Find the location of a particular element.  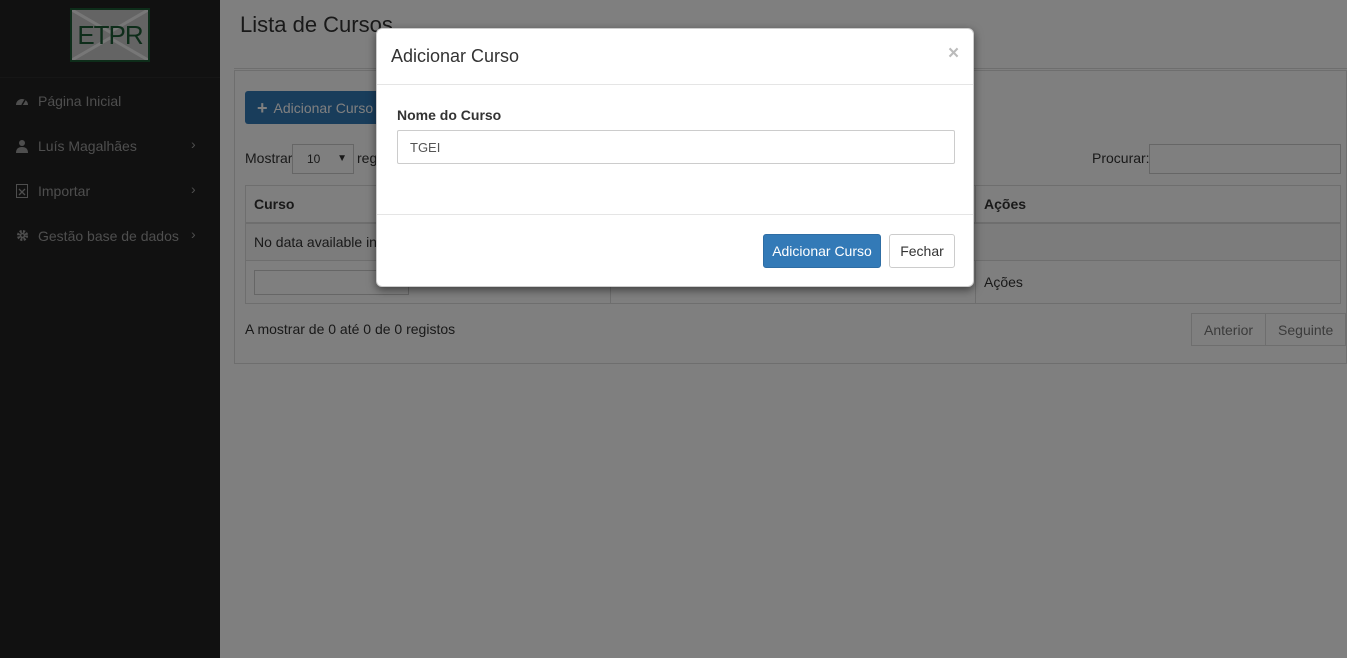

submit-add-course-button: Adicionar Curso is located at coordinates (822, 251).